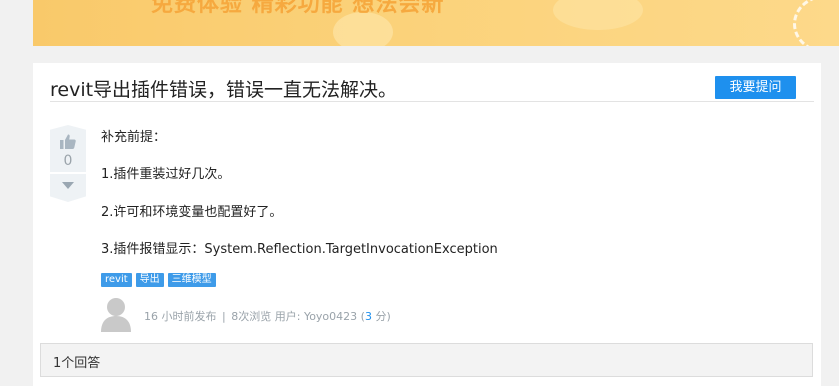  What do you see at coordinates (436, 23) in the screenshot?
I see `promo-banner: 免费体验 精彩功能 想法会新` at bounding box center [436, 23].